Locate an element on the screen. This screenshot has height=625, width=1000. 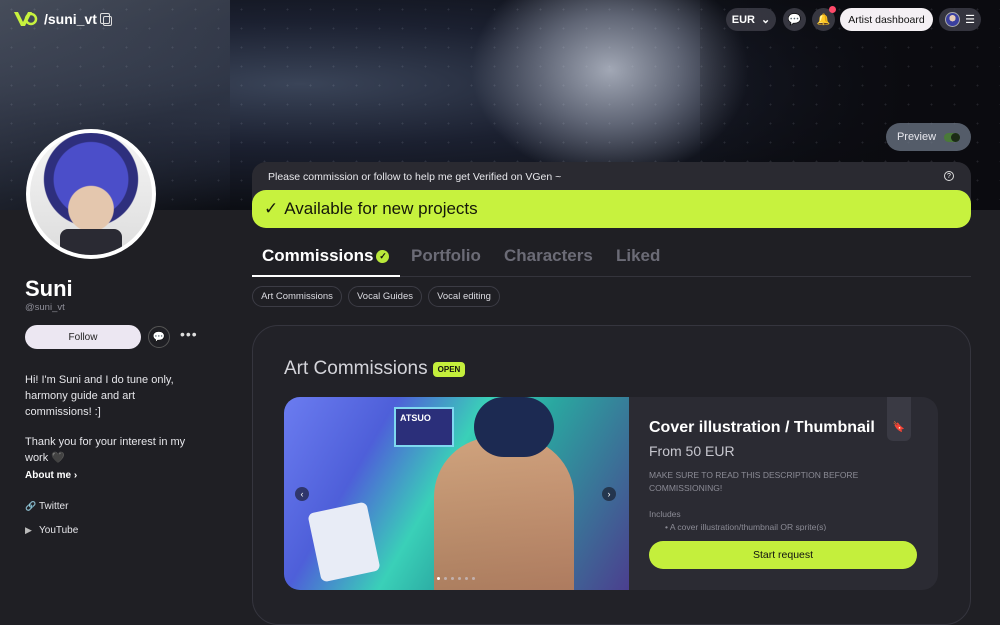
notifications-button: 🔔 is located at coordinates (824, 18).